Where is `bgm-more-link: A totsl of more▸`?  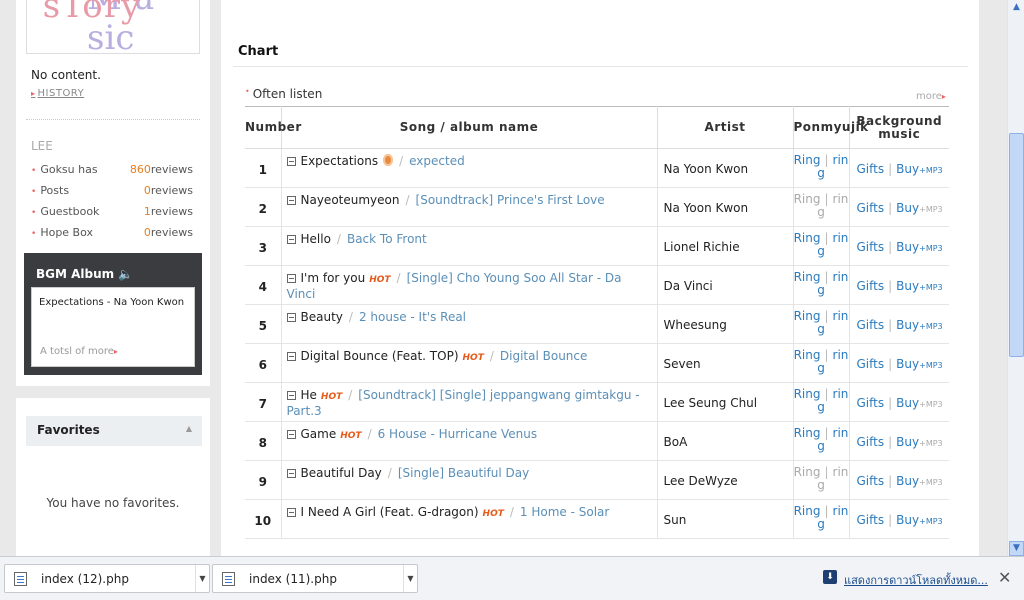
bgm-more-link: A totsl of more▸ is located at coordinates (80, 351).